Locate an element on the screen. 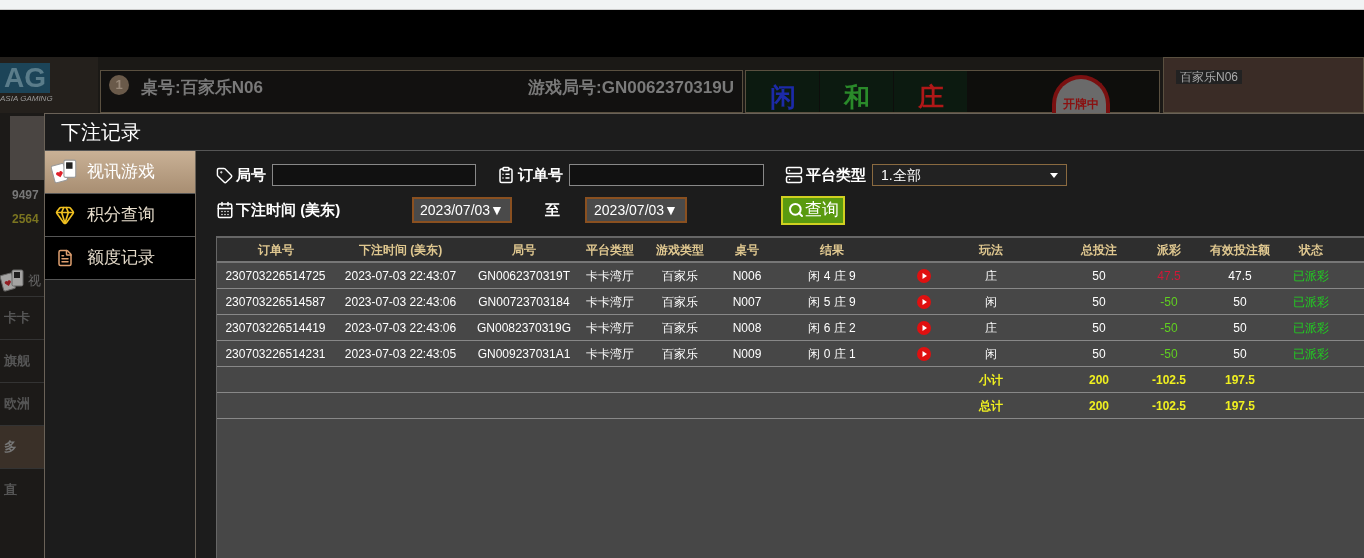 The width and height of the screenshot is (1364, 558). bet-area: 和 is located at coordinates (856, 91).